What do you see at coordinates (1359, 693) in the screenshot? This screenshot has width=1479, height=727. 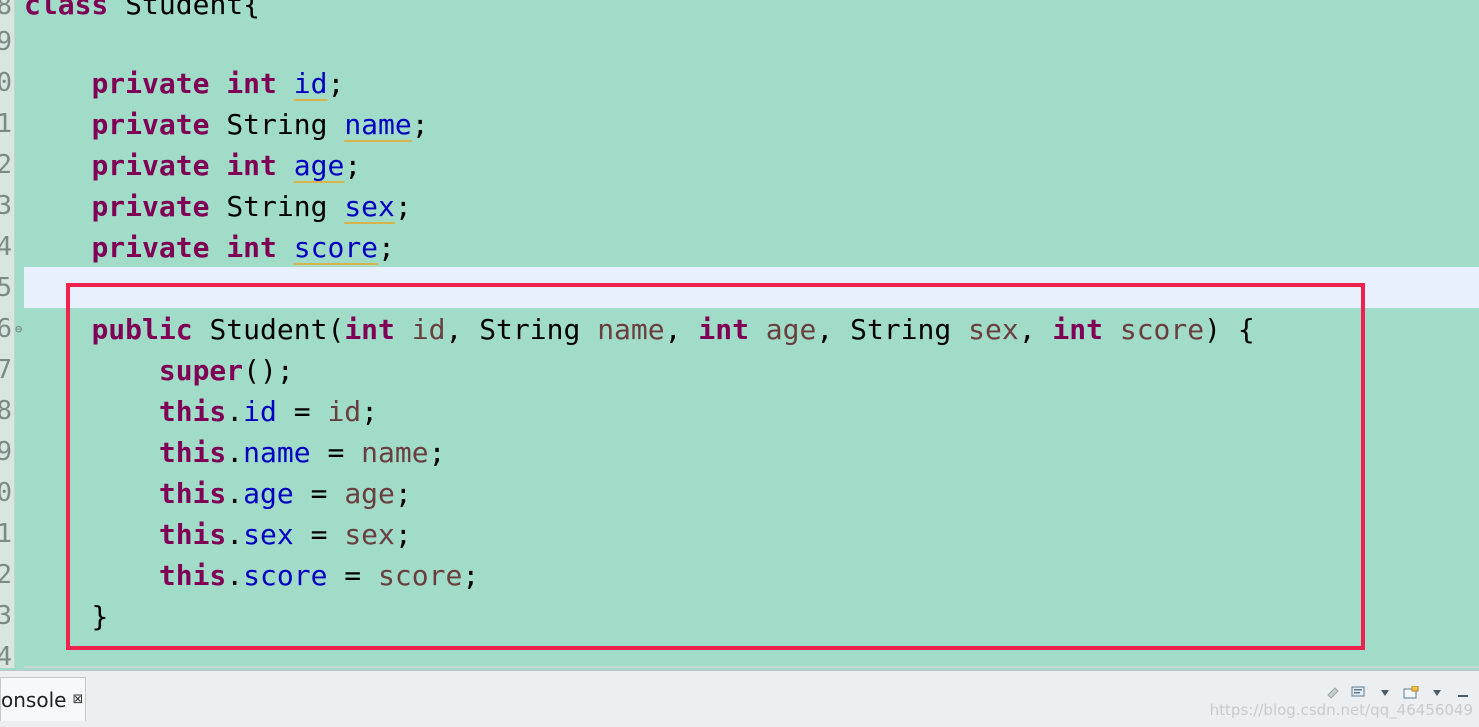 I see `display-console-icon` at bounding box center [1359, 693].